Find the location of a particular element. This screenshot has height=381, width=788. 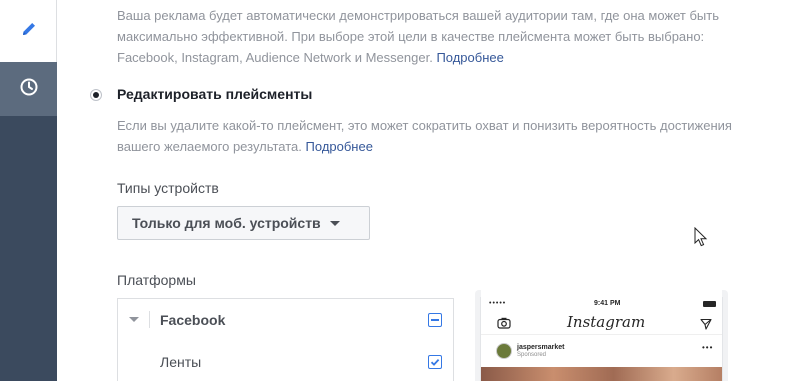

indeterminate-icon is located at coordinates (435, 319).